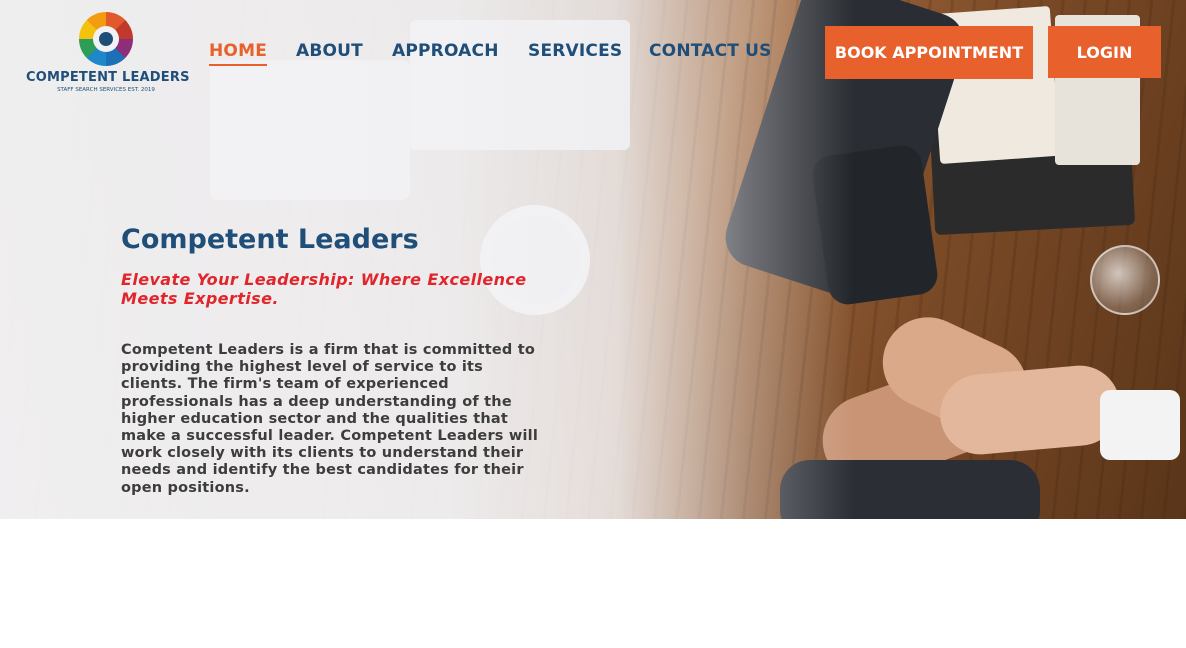 Image resolution: width=1186 pixels, height=648 pixels. Describe the element at coordinates (329, 51) in the screenshot. I see `nav-about: ABOUT` at that location.